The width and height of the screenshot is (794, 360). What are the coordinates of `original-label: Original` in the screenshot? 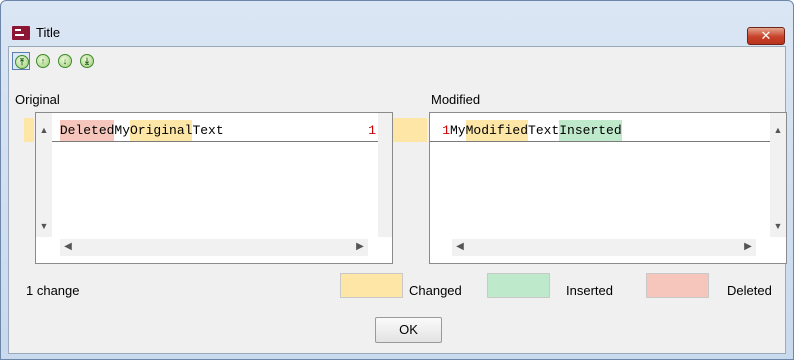 It's located at (37, 99).